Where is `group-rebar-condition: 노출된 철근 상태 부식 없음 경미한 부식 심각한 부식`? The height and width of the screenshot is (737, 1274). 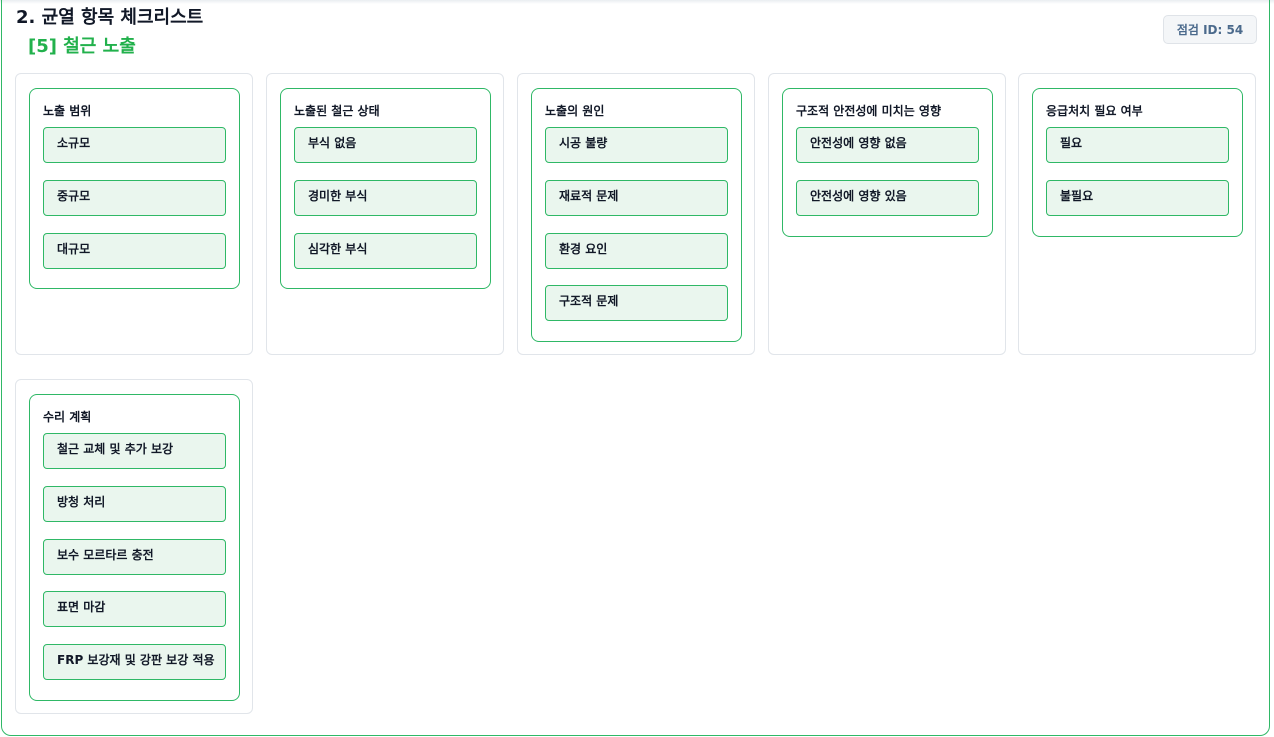
group-rebar-condition: 노출된 철근 상태 부식 없음 경미한 부식 심각한 부식 is located at coordinates (385, 188).